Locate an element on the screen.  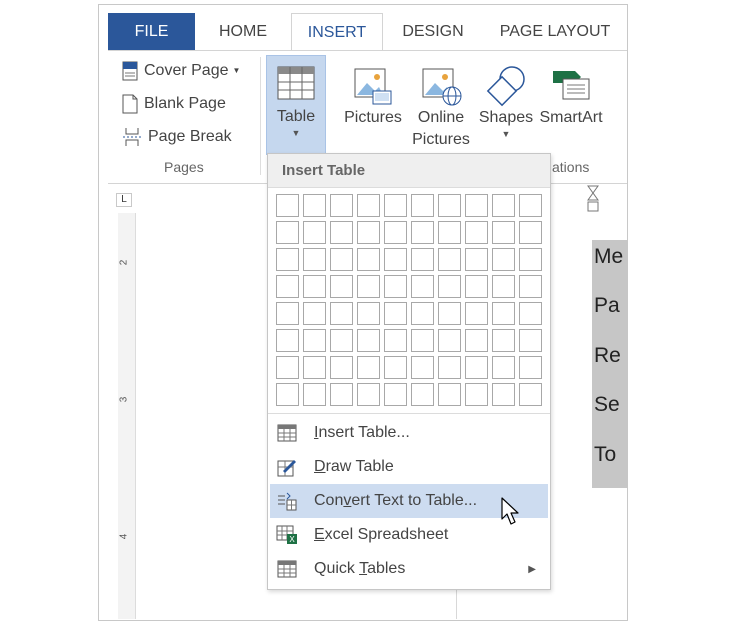
tab-file: FILE is located at coordinates (151, 31).